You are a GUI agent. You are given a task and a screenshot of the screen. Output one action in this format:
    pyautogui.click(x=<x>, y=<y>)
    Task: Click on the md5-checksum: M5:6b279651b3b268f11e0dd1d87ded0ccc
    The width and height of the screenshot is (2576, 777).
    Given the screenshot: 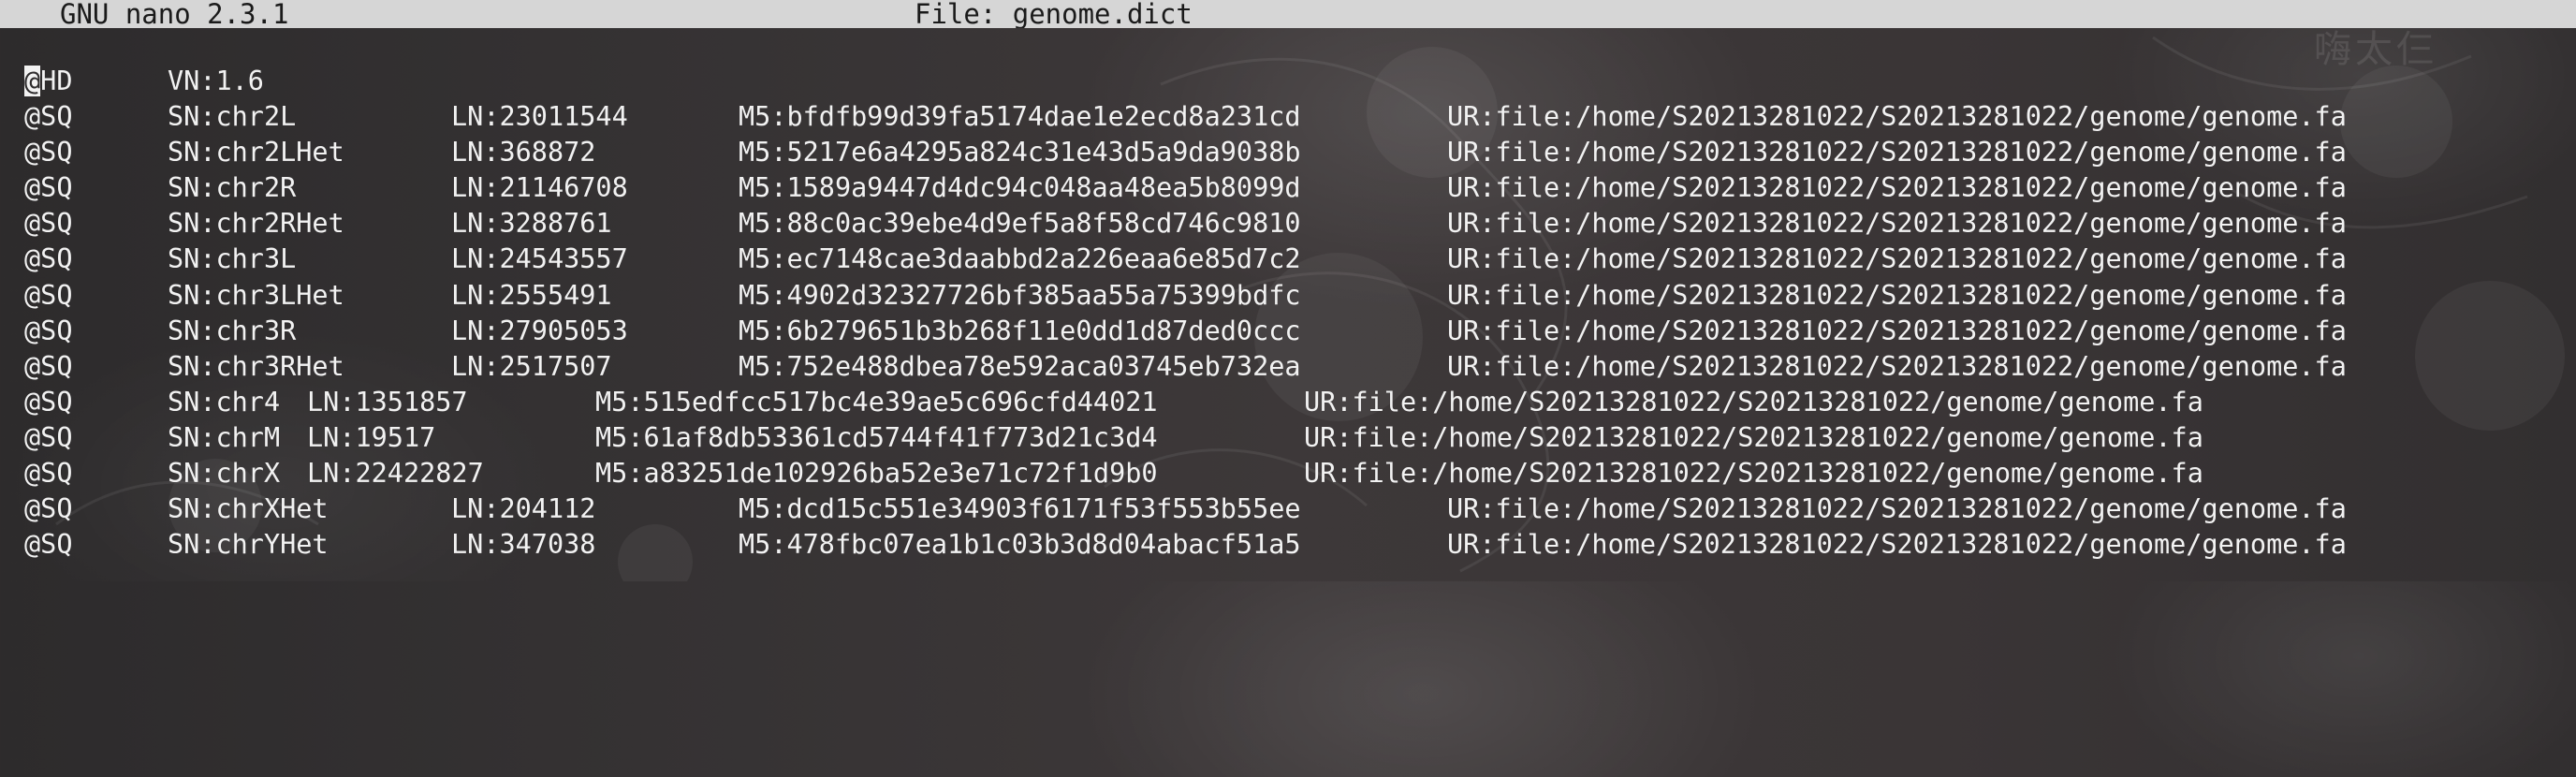 What is the action you would take?
    pyautogui.click(x=1020, y=330)
    